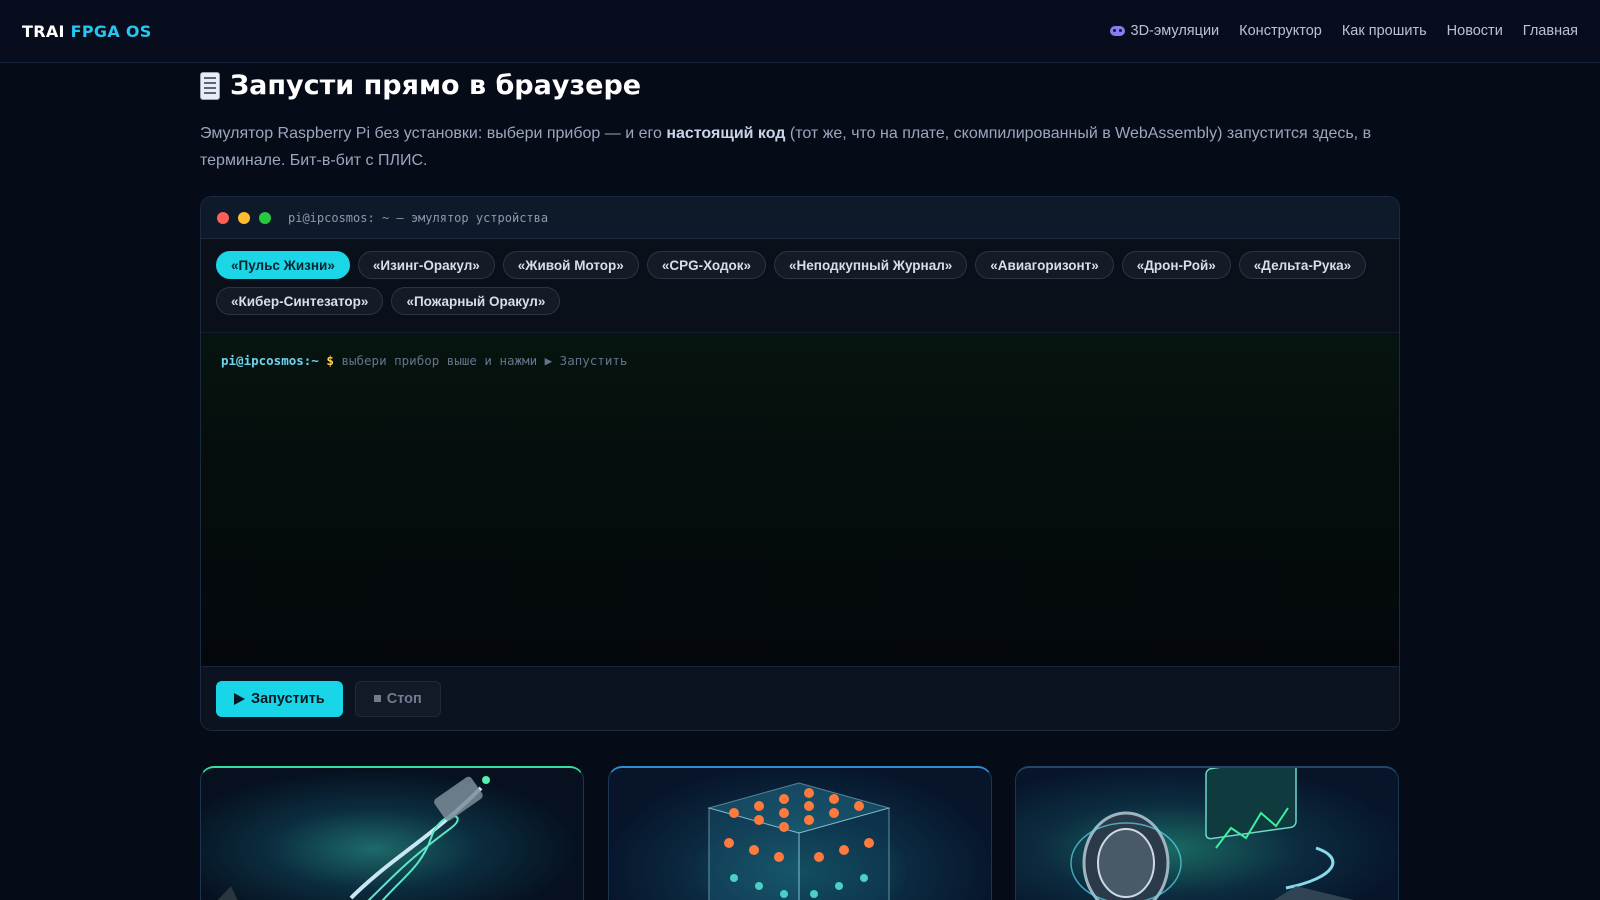 The width and height of the screenshot is (1600, 900). Describe the element at coordinates (1117, 31) in the screenshot. I see `gamepad-icon` at that location.